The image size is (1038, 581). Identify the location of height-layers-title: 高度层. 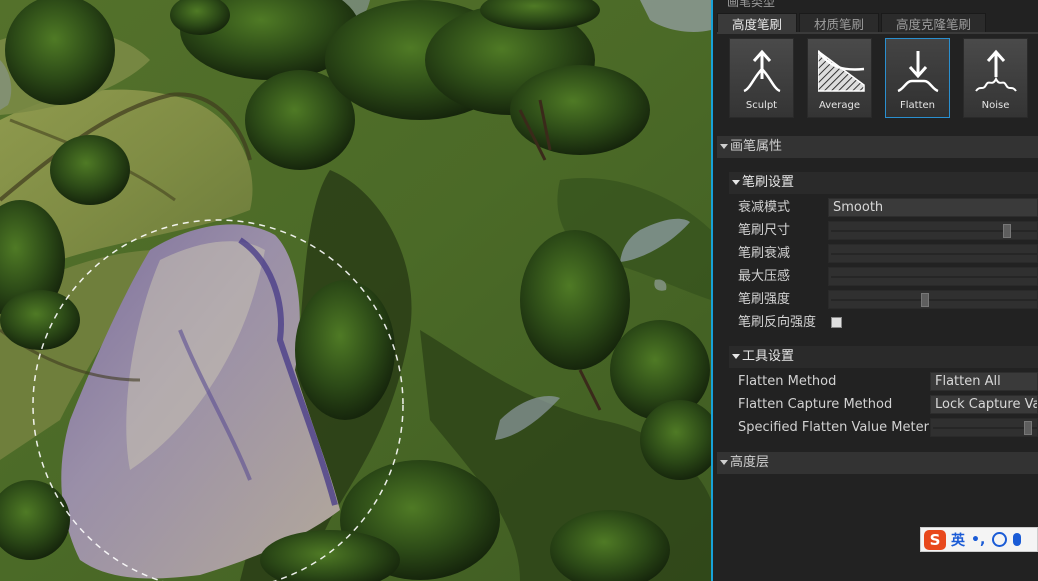
(750, 462).